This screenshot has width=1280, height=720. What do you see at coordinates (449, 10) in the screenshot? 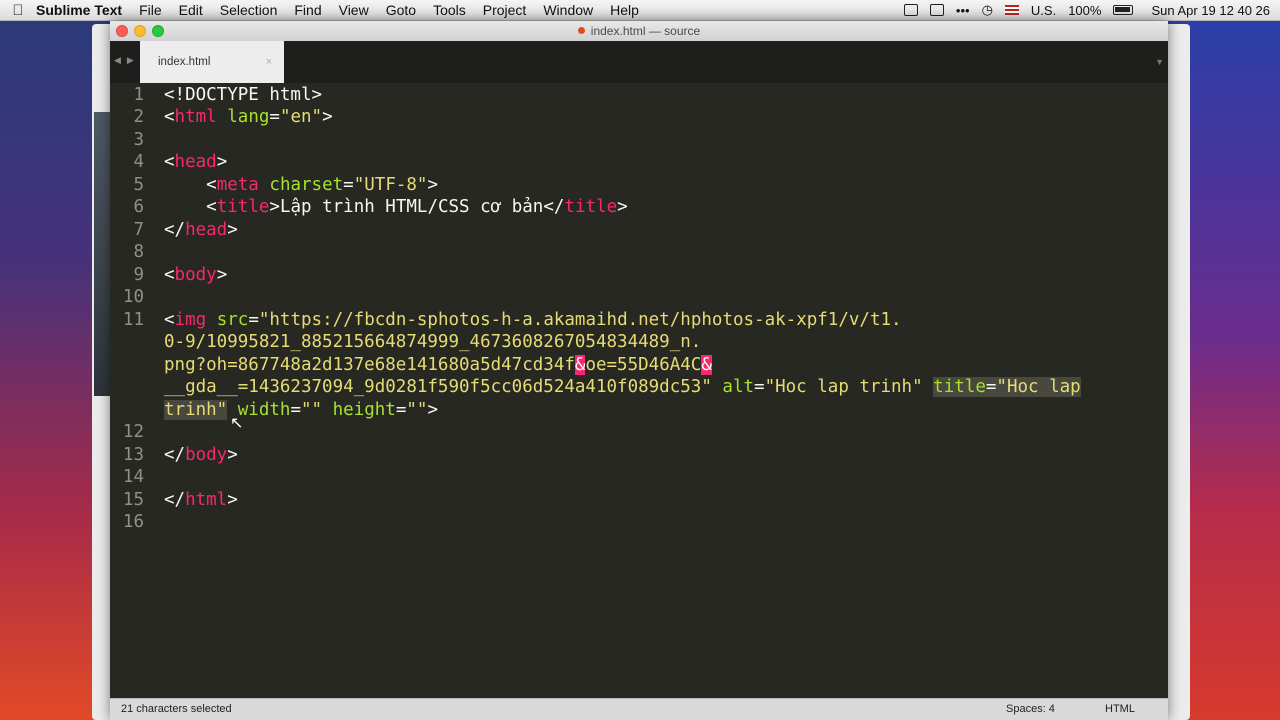
I see `menu-tools: Tools` at bounding box center [449, 10].